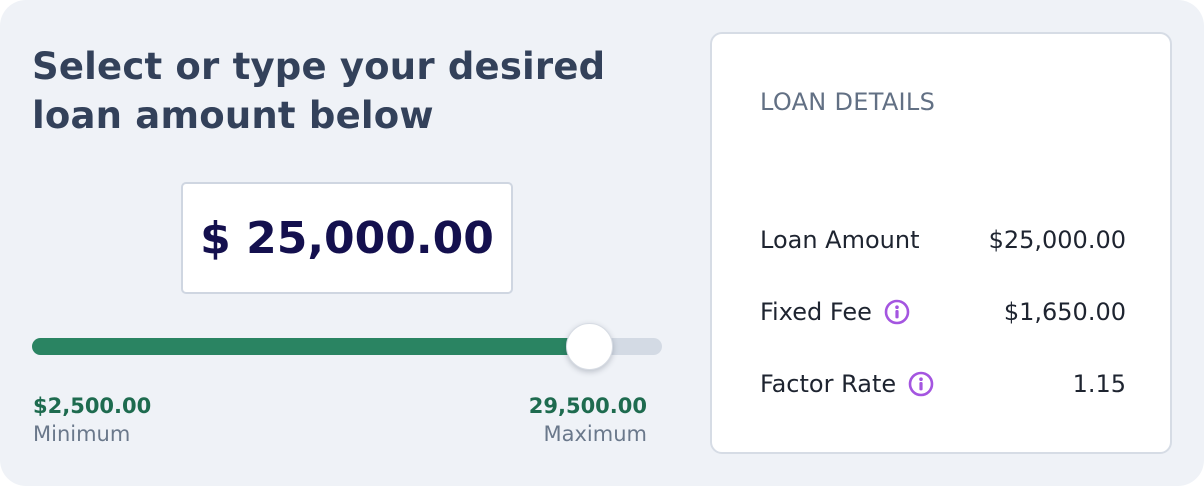 This screenshot has width=1204, height=486. I want to click on fixed-fee-label-wrap: Fixed Fee, so click(835, 312).